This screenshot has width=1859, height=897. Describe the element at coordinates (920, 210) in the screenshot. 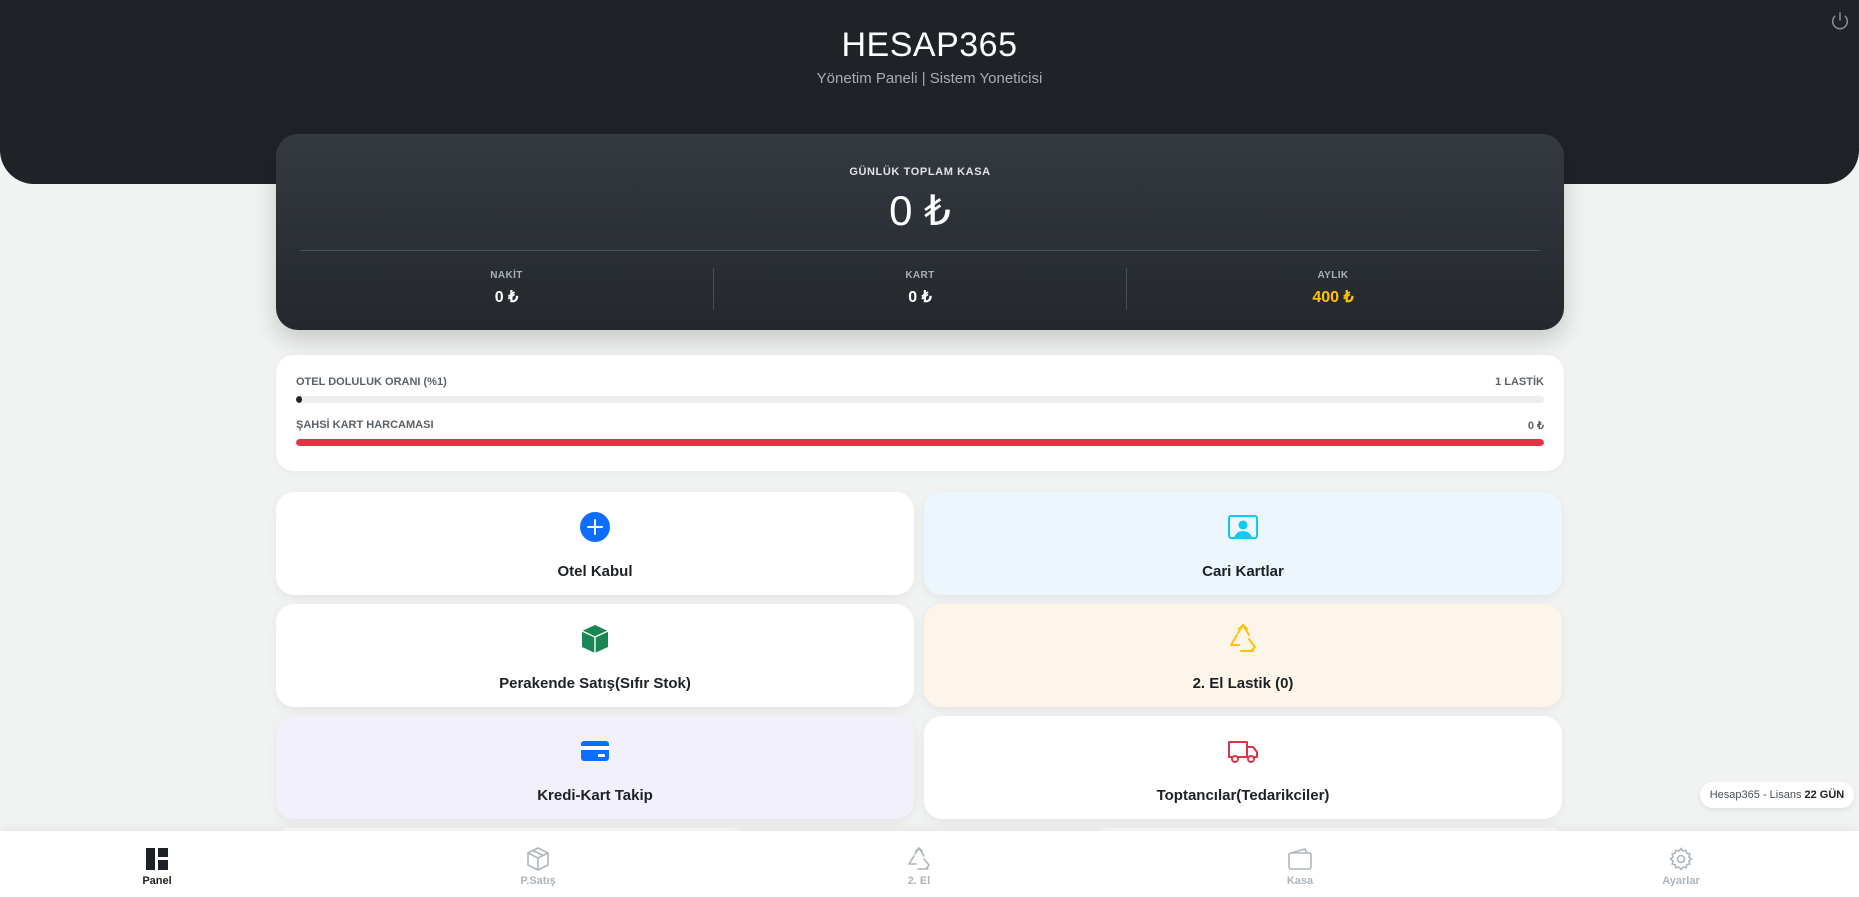

I see `daily-cash-total: 0 ₺` at that location.